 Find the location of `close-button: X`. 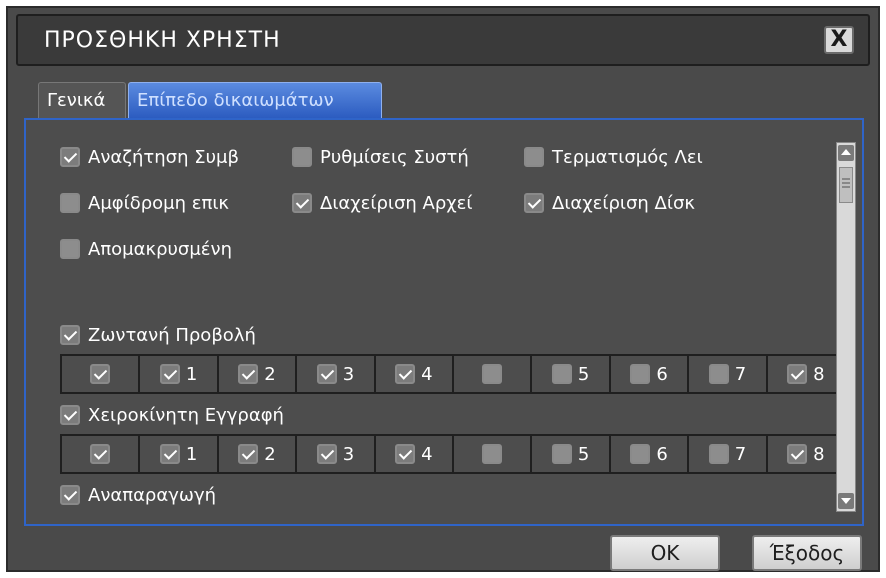

close-button: X is located at coordinates (839, 40).